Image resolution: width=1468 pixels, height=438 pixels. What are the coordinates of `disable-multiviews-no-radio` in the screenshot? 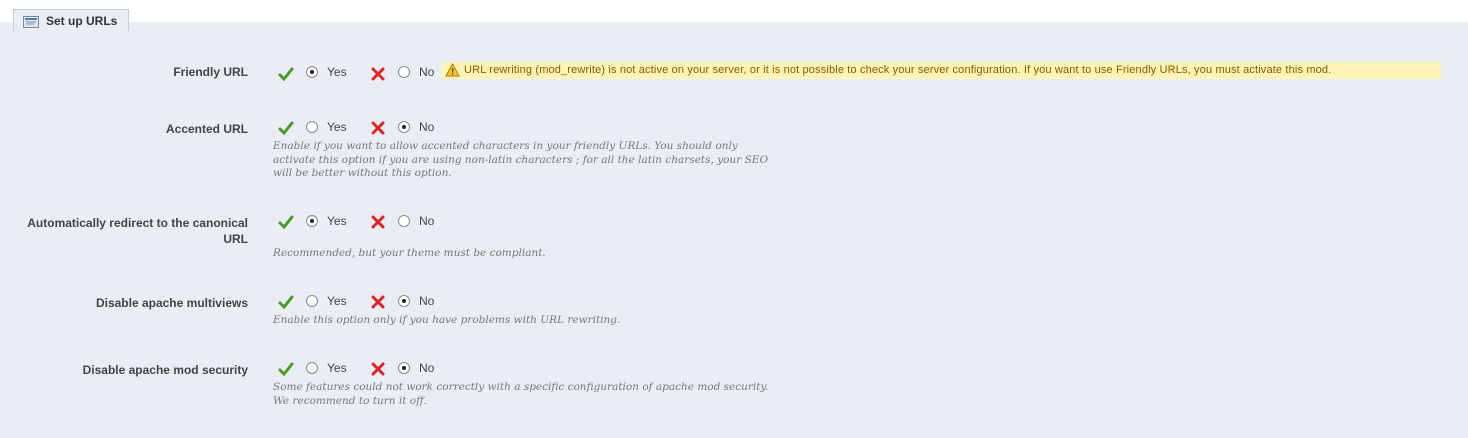 It's located at (404, 301).